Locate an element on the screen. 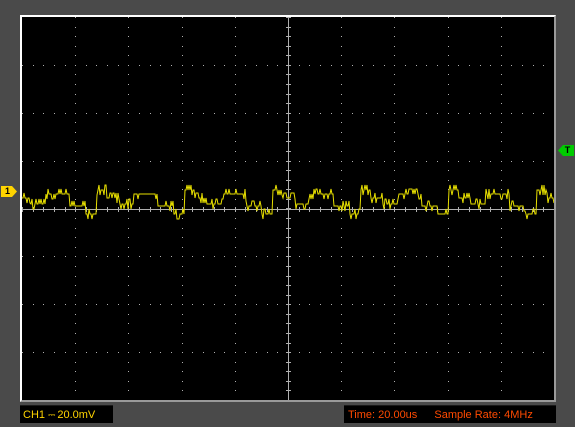 The width and height of the screenshot is (575, 427). trigger-level-marker: T is located at coordinates (565, 150).